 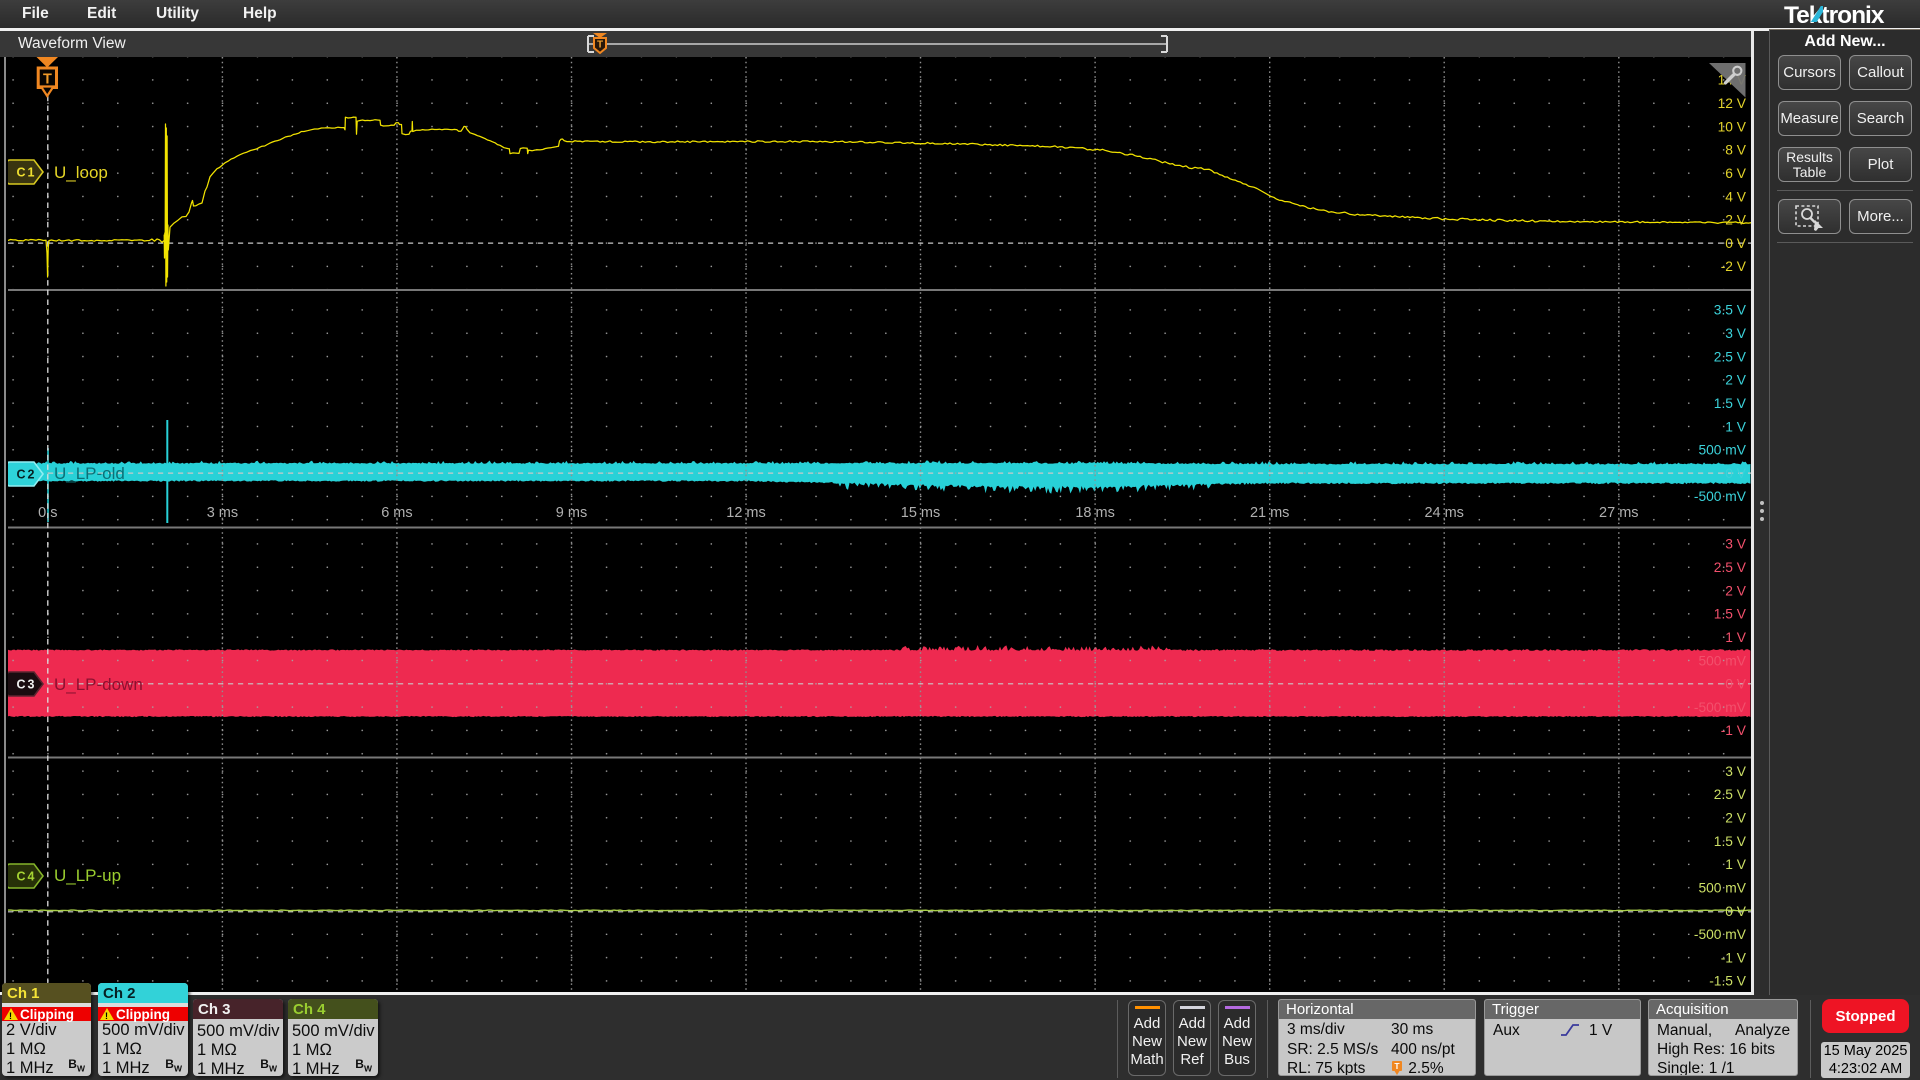 I want to click on svg-text: 21 ms, so click(x=1270, y=513).